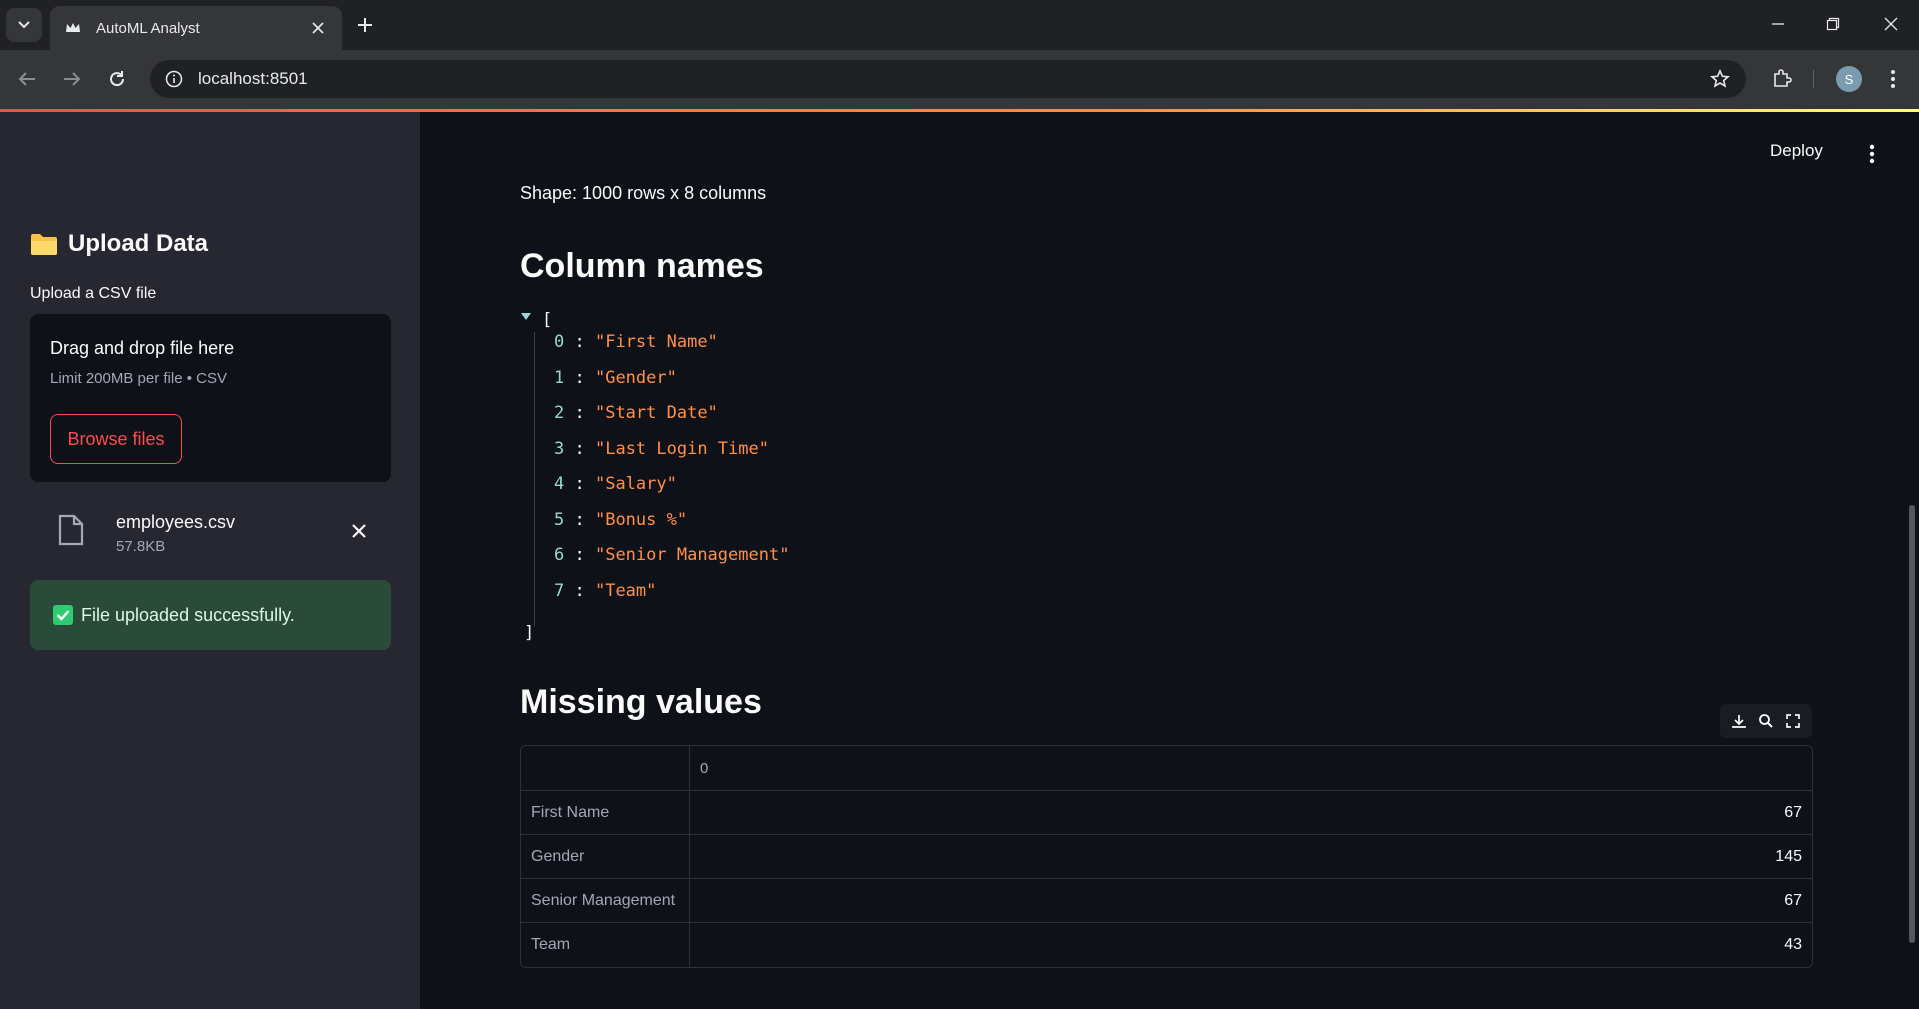  I want to click on shape-text: Shape: 1000 rows x 8 columns, so click(643, 193).